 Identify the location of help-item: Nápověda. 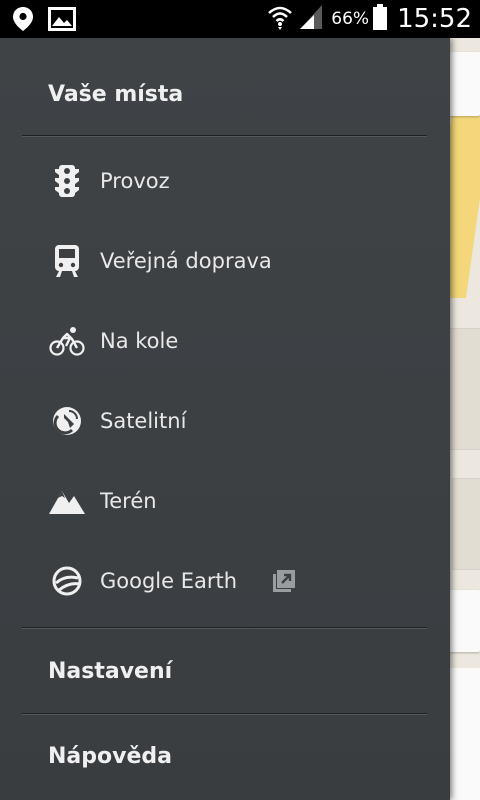
(110, 756).